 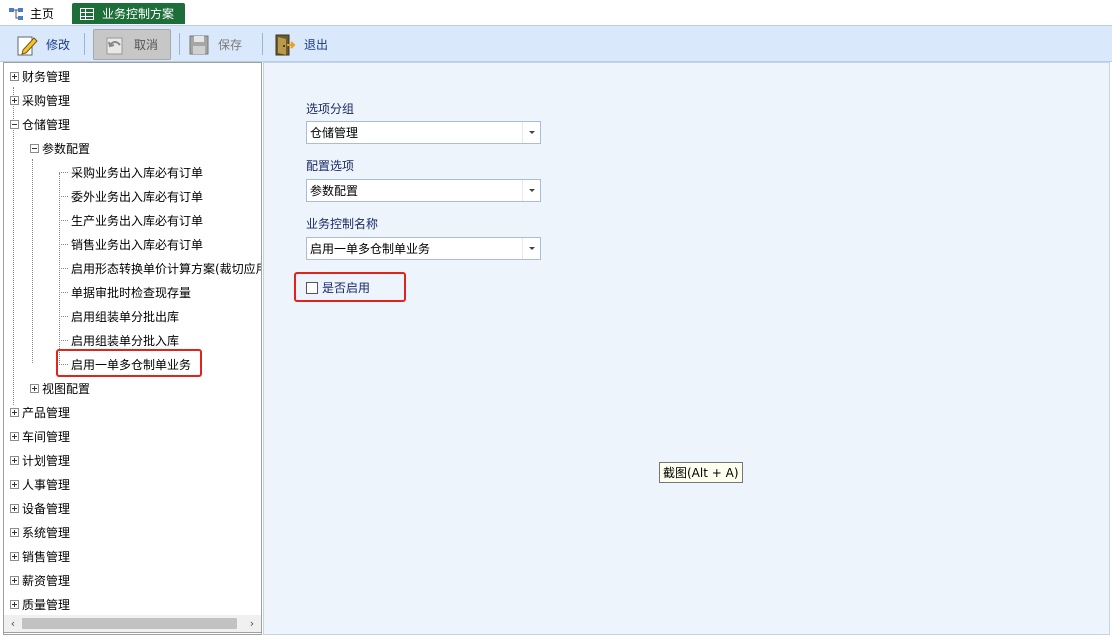 I want to click on exit-label: 退出, so click(x=316, y=45).